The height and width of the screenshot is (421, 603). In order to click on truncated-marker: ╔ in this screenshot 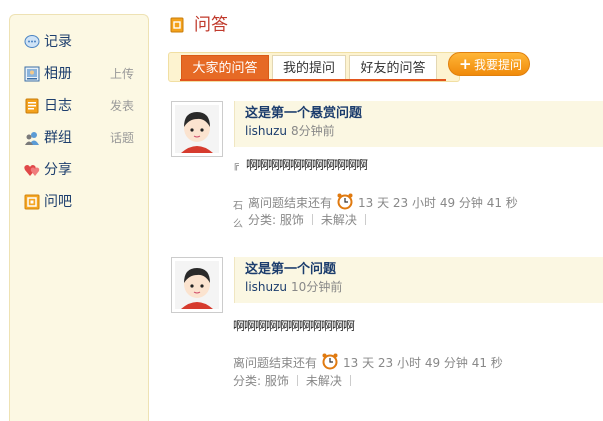, I will do `click(236, 165)`.